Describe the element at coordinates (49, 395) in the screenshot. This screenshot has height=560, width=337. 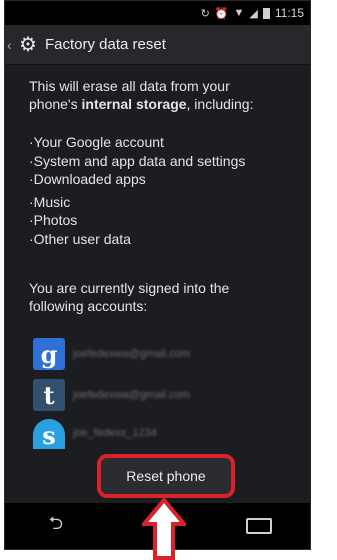
I see `tumblr-icon: t` at that location.